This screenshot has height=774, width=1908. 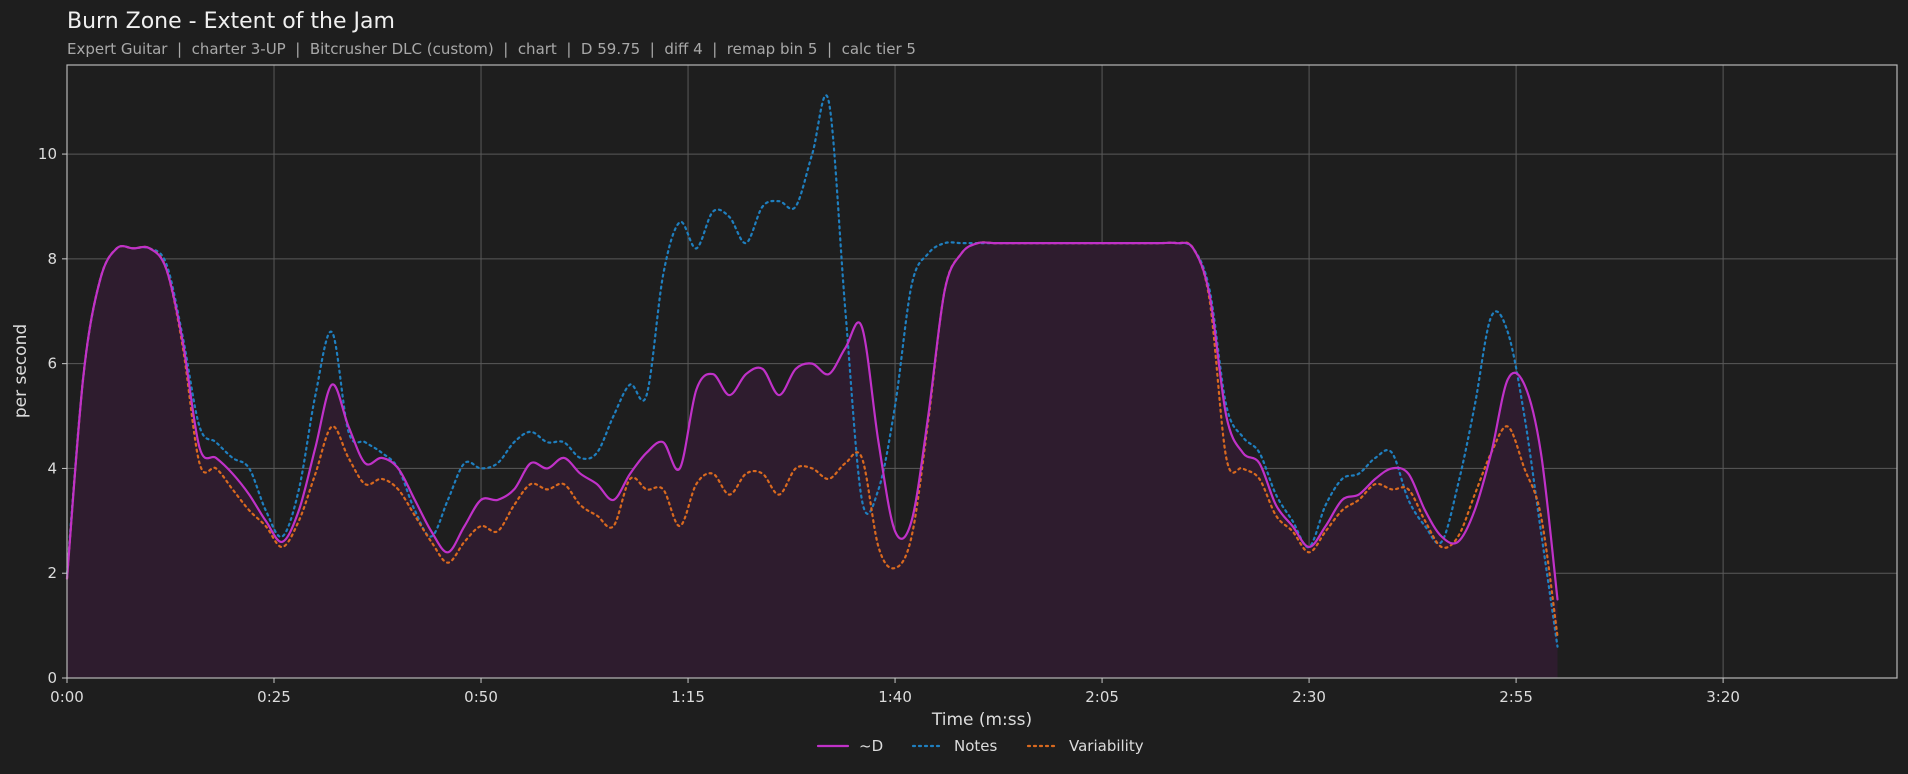 What do you see at coordinates (1102, 697) in the screenshot?
I see `x-tick-label: 2:05` at bounding box center [1102, 697].